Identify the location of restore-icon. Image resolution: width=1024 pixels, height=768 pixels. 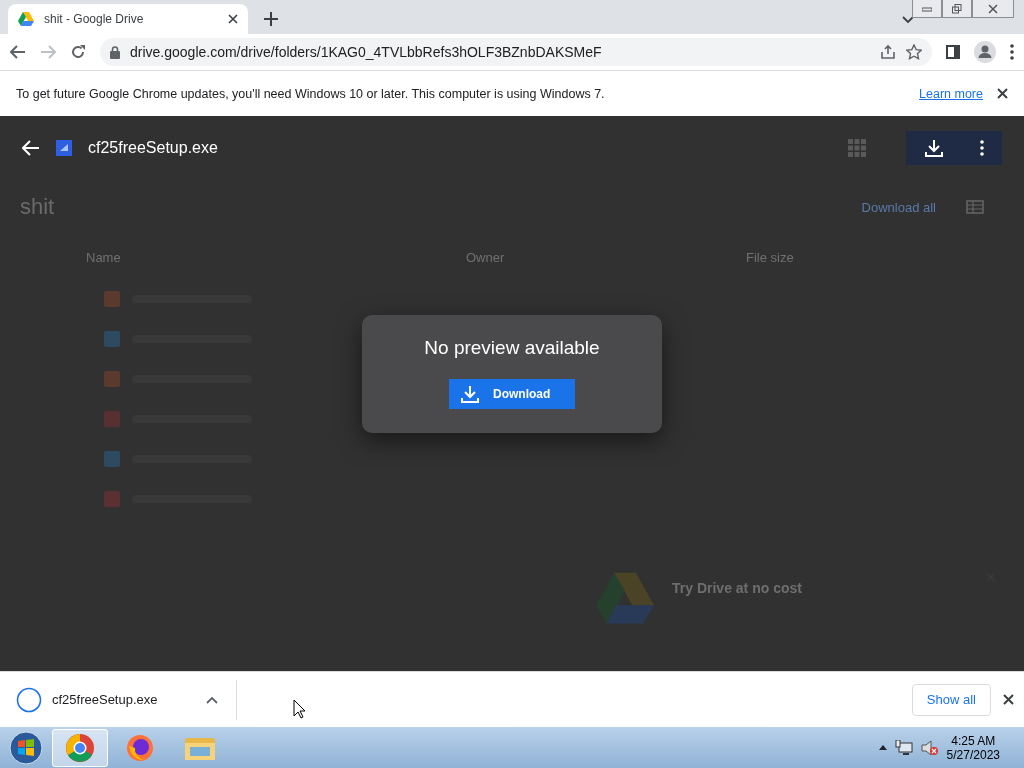
(957, 8).